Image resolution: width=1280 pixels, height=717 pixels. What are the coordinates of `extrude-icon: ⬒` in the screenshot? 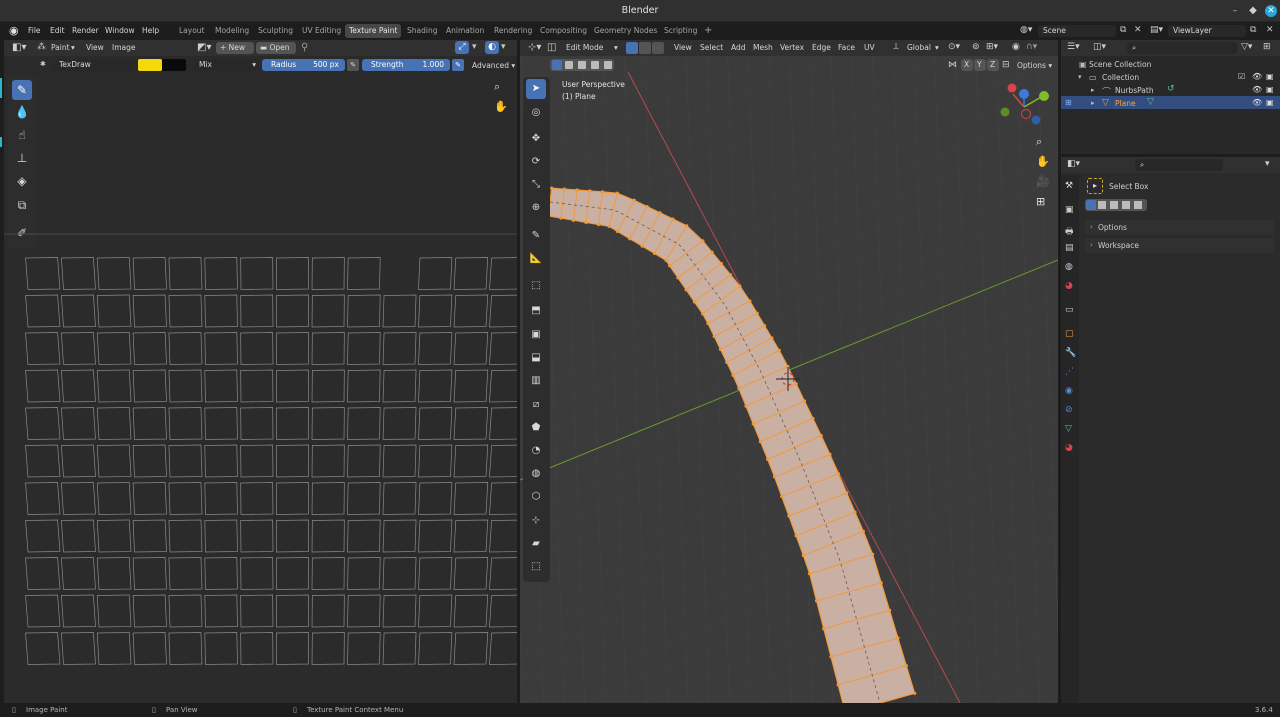 It's located at (536, 311).